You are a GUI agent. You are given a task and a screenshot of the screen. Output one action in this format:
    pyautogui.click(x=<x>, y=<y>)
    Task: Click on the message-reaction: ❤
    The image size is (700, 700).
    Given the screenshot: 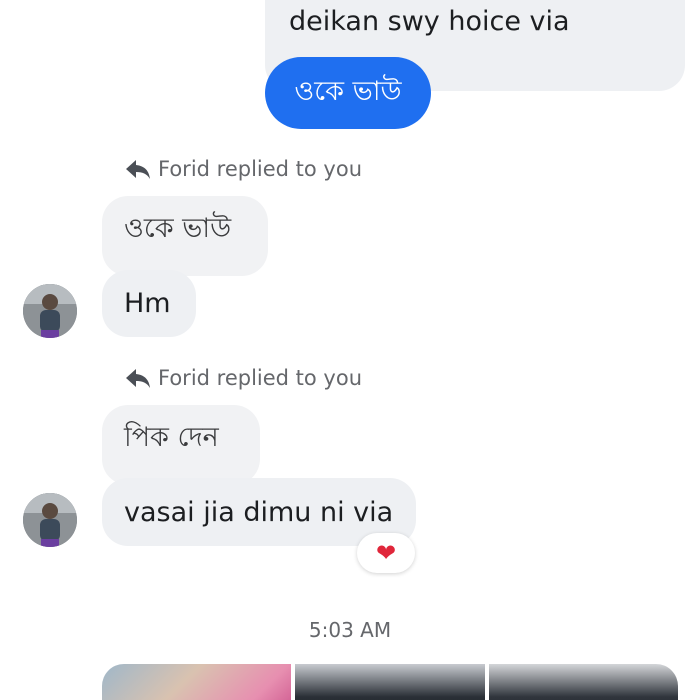 What is the action you would take?
    pyautogui.click(x=386, y=553)
    